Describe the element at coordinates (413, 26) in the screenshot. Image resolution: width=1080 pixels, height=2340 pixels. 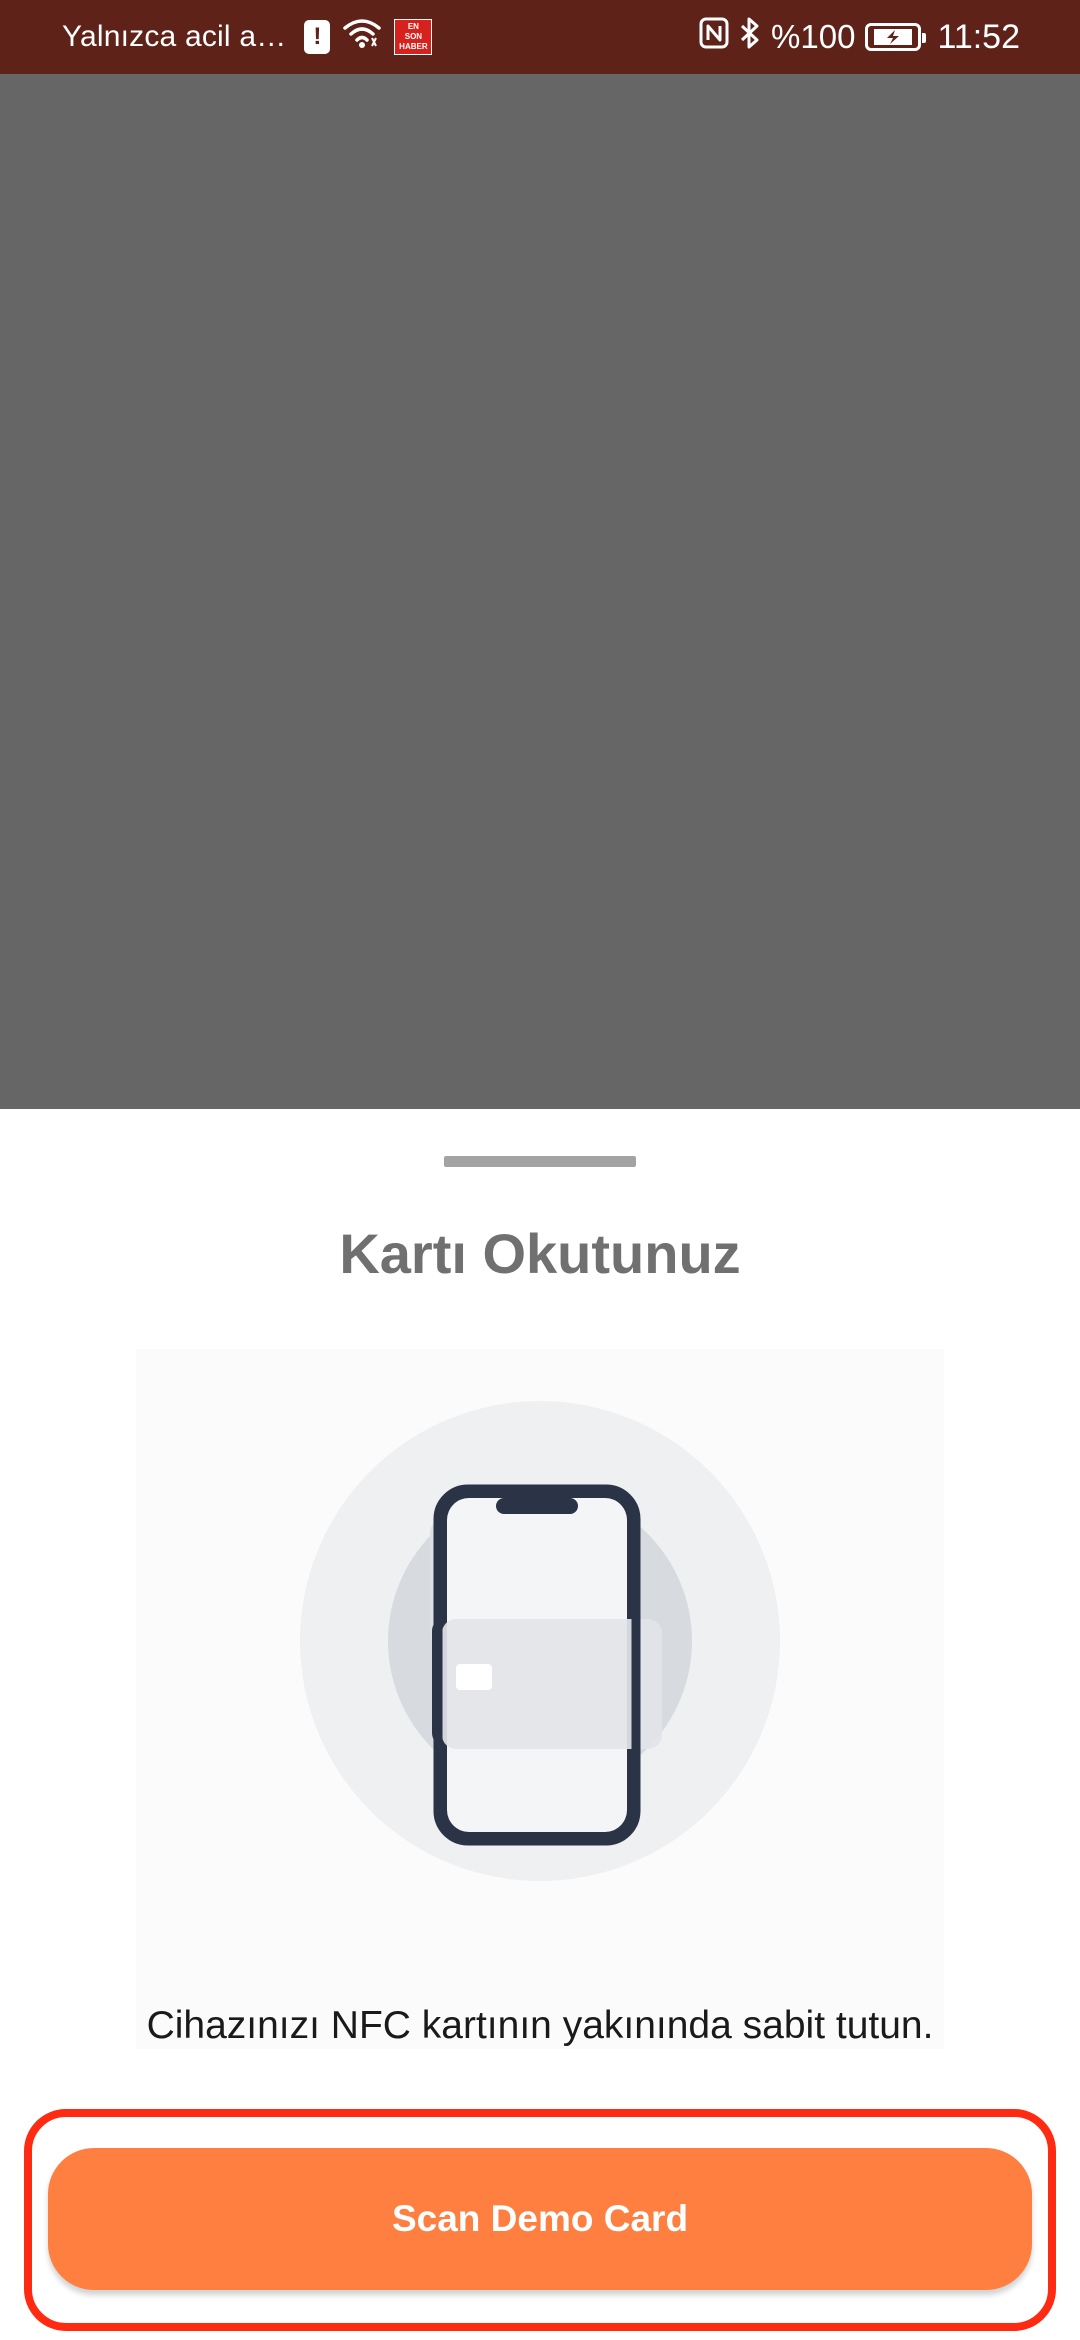
I see `news-icon-line-1: EN` at that location.